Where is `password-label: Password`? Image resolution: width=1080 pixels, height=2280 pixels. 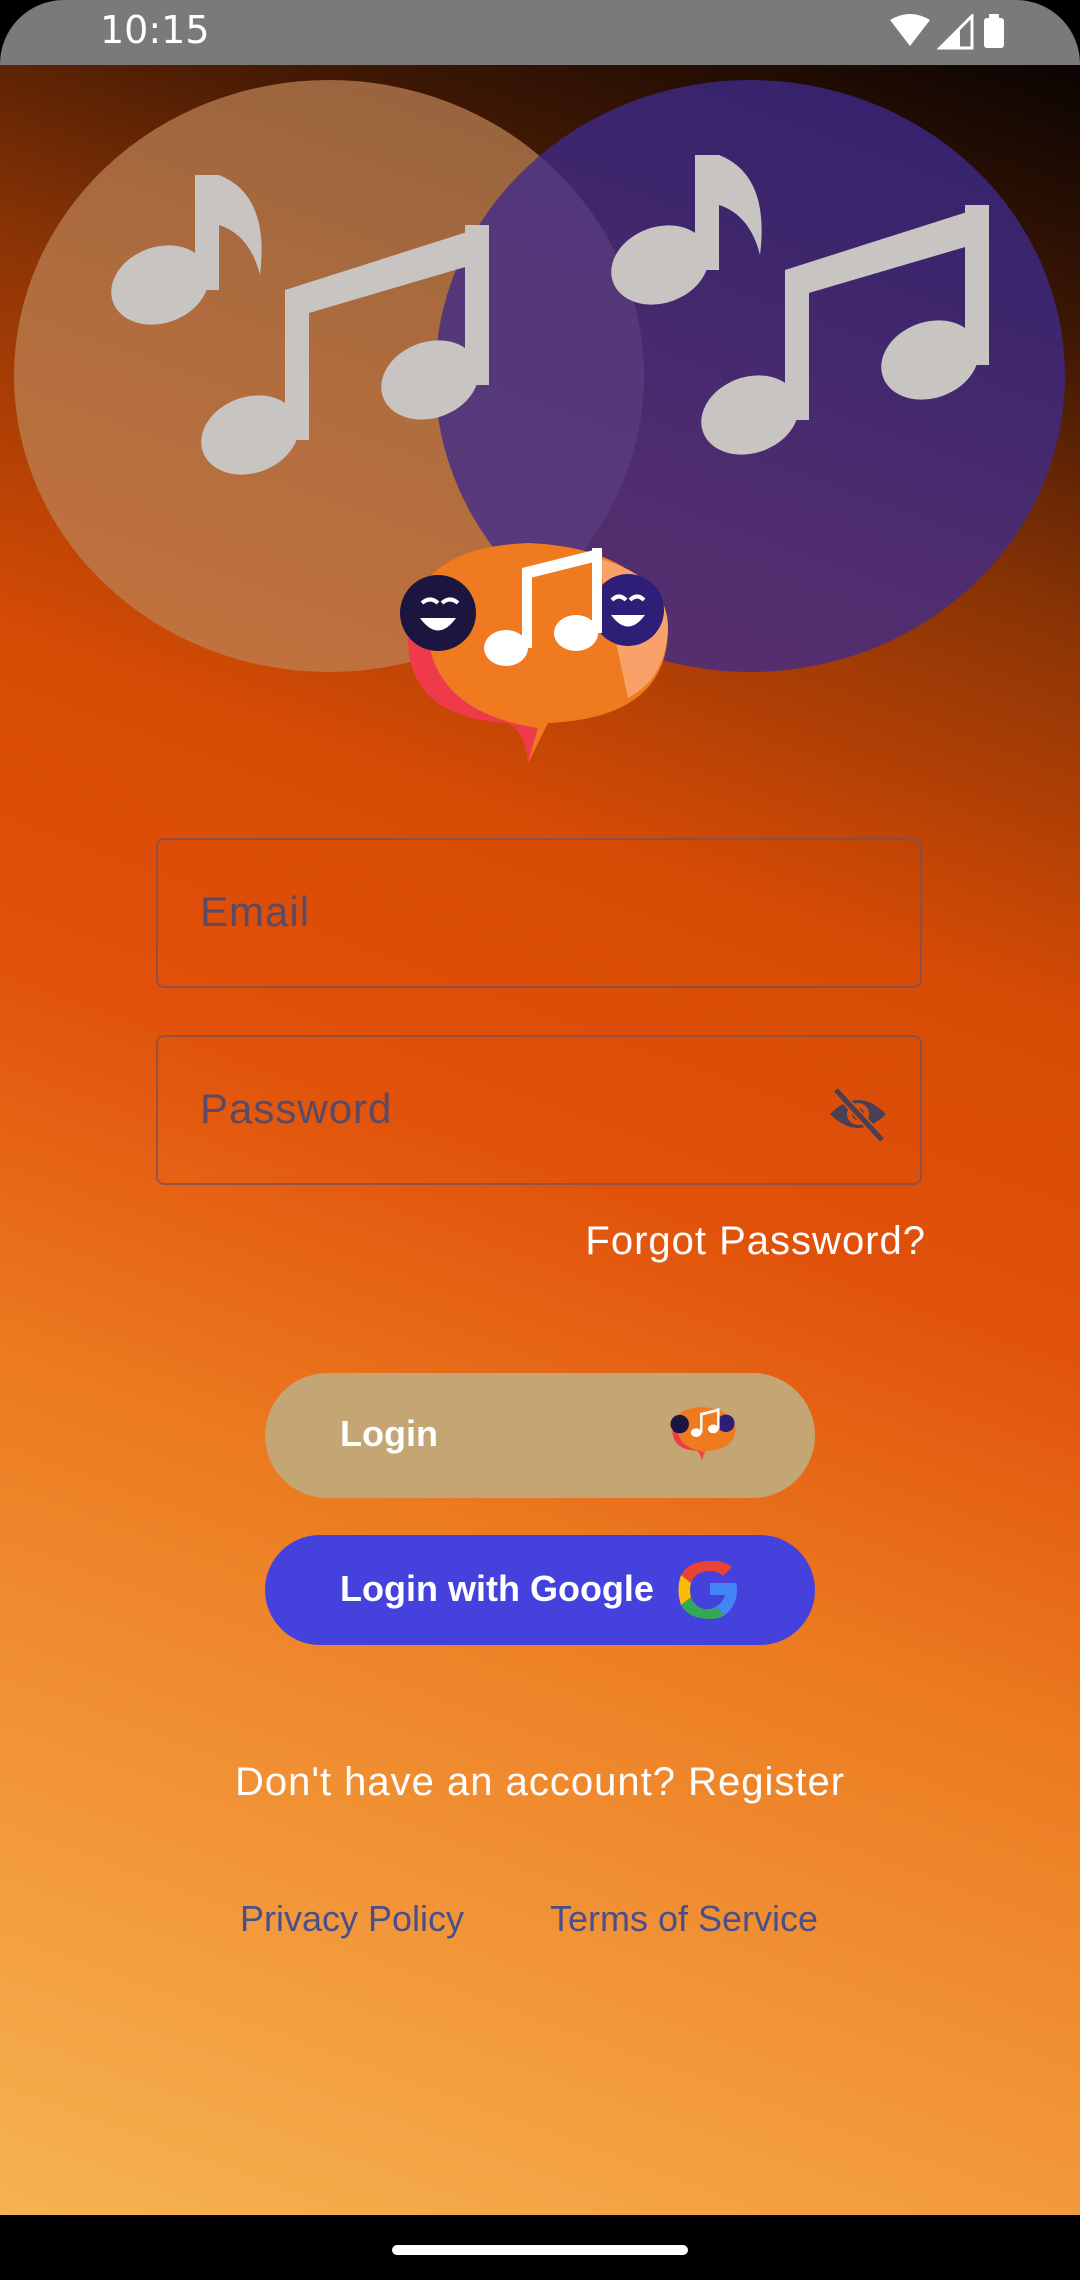 password-label: Password is located at coordinates (296, 1108).